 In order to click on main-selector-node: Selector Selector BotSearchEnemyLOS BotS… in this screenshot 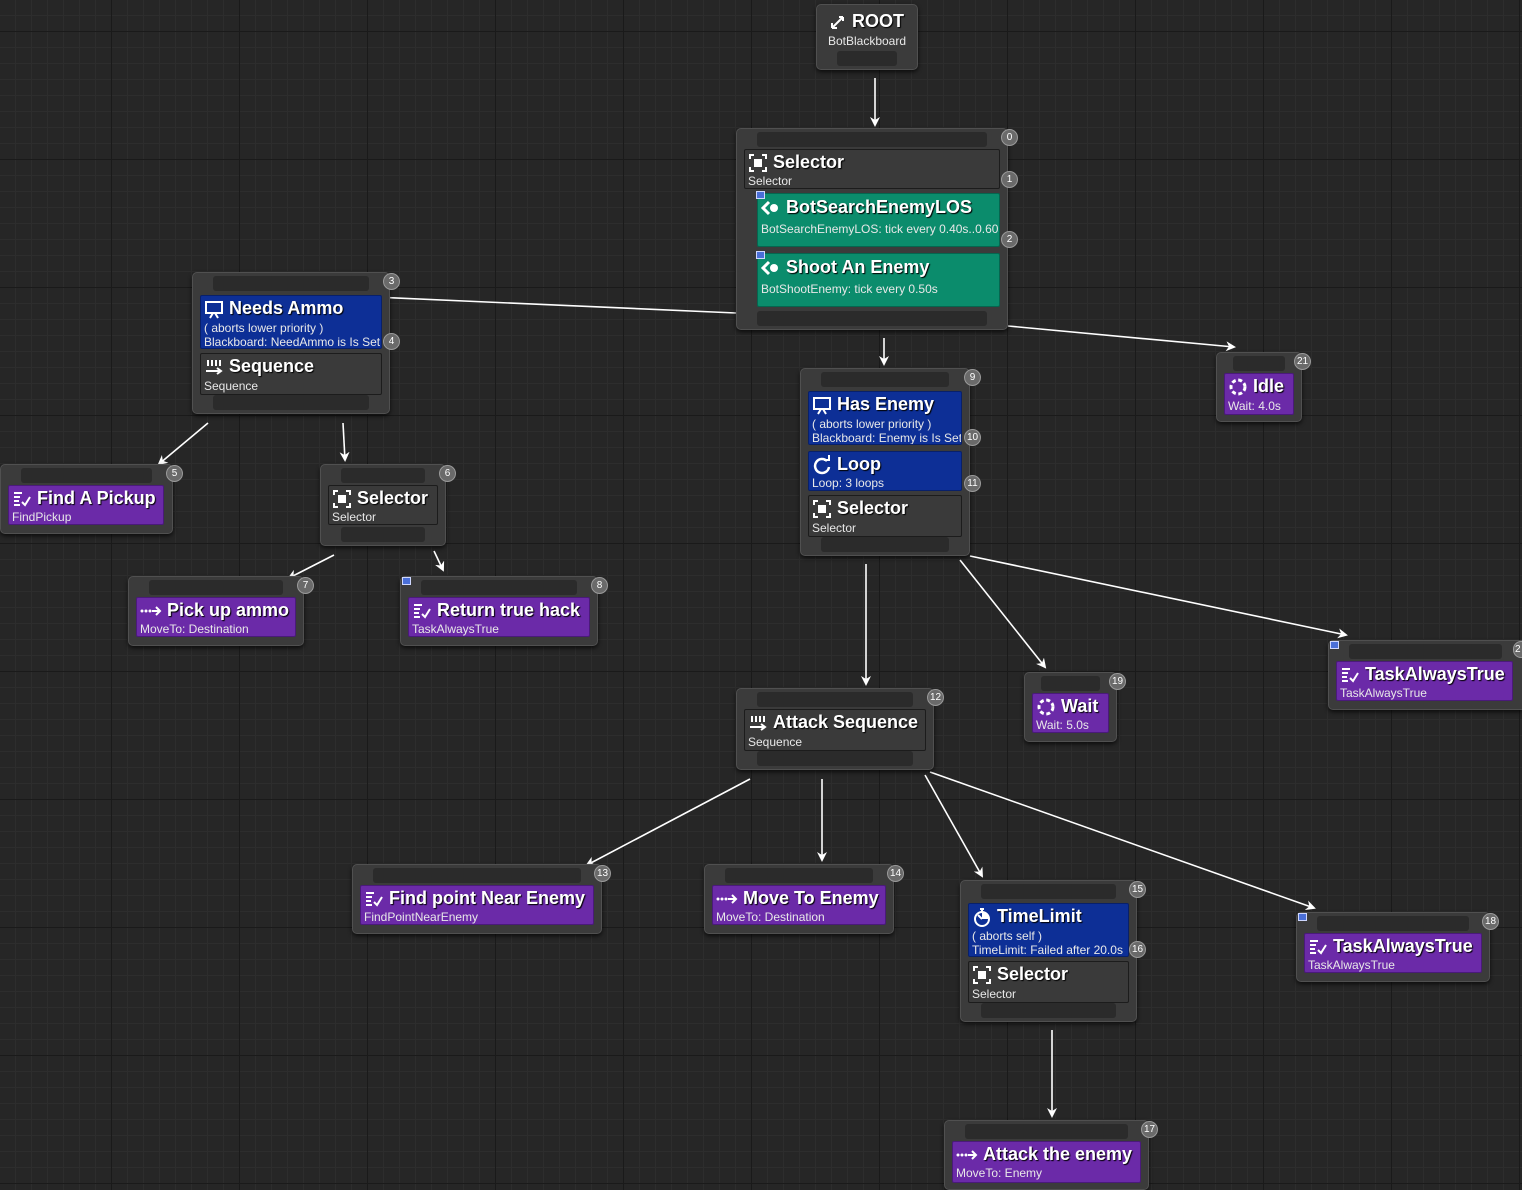, I will do `click(872, 229)`.